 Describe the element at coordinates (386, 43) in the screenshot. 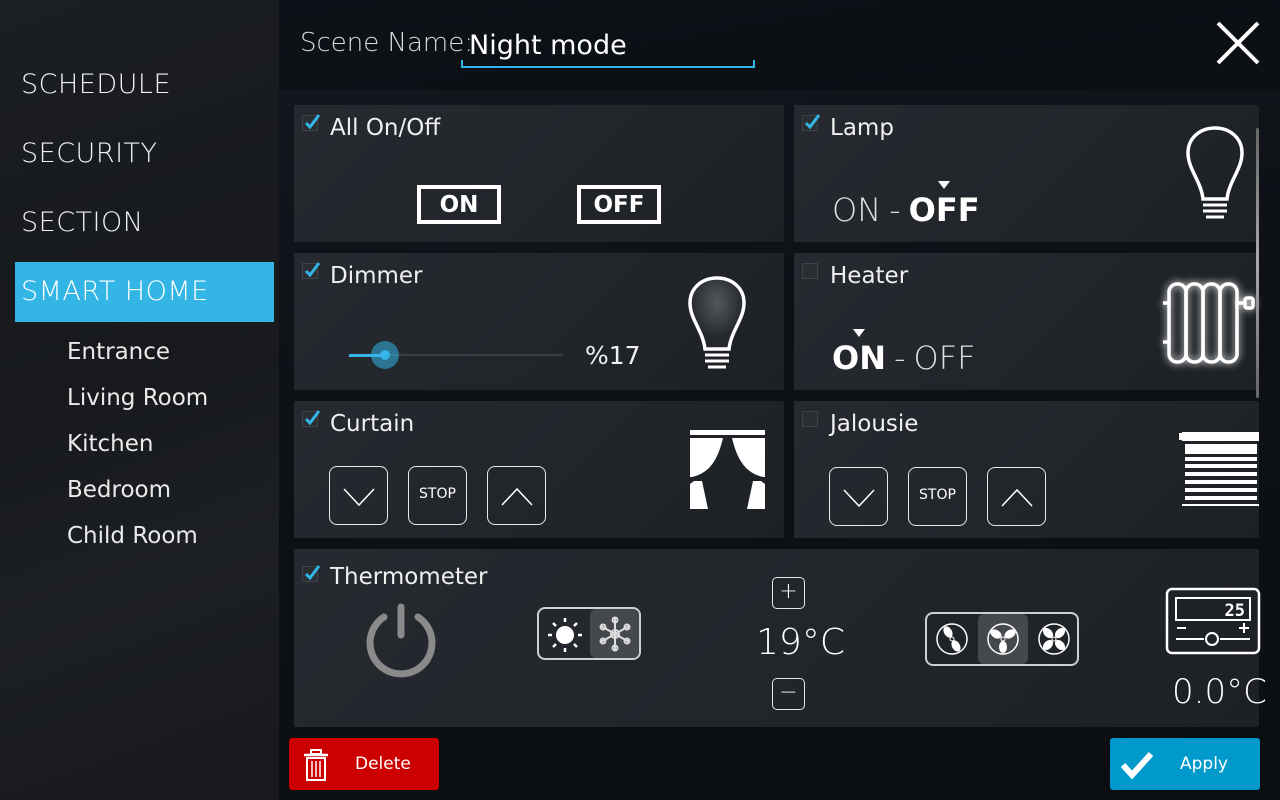

I see `scene-name-label: Scene Name:` at that location.